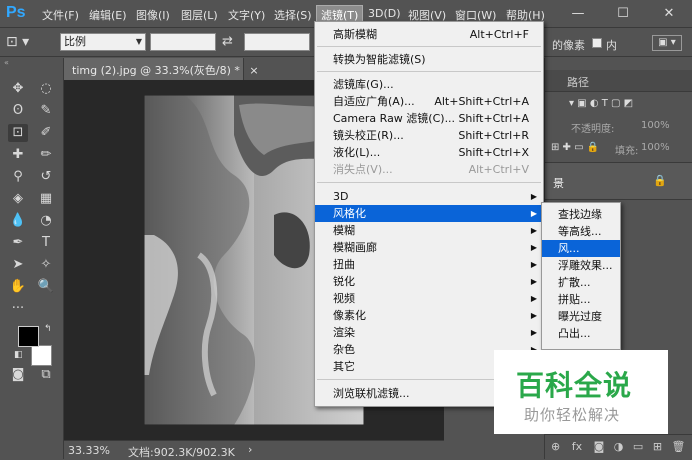  Describe the element at coordinates (429, 315) in the screenshot. I see `menu-item-pixelate: 像素化 ▶` at that location.